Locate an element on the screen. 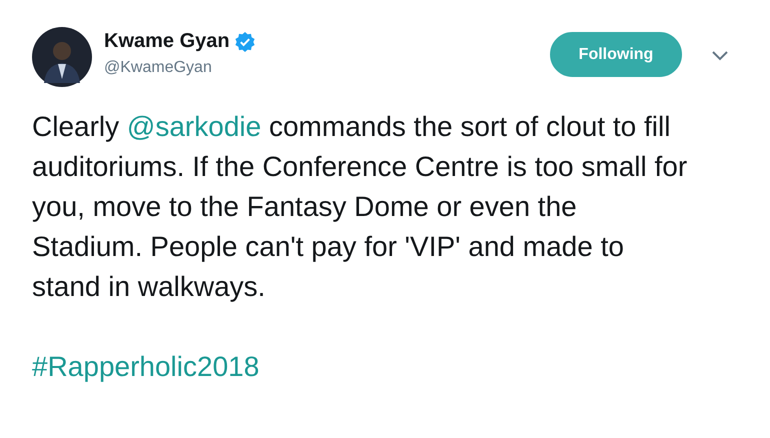 This screenshot has height=438, width=770. author-name: Kwame Gyan is located at coordinates (167, 41).